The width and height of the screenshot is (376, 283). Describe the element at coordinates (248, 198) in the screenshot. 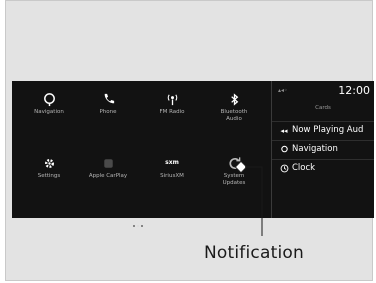

I see `callout-leader` at that location.